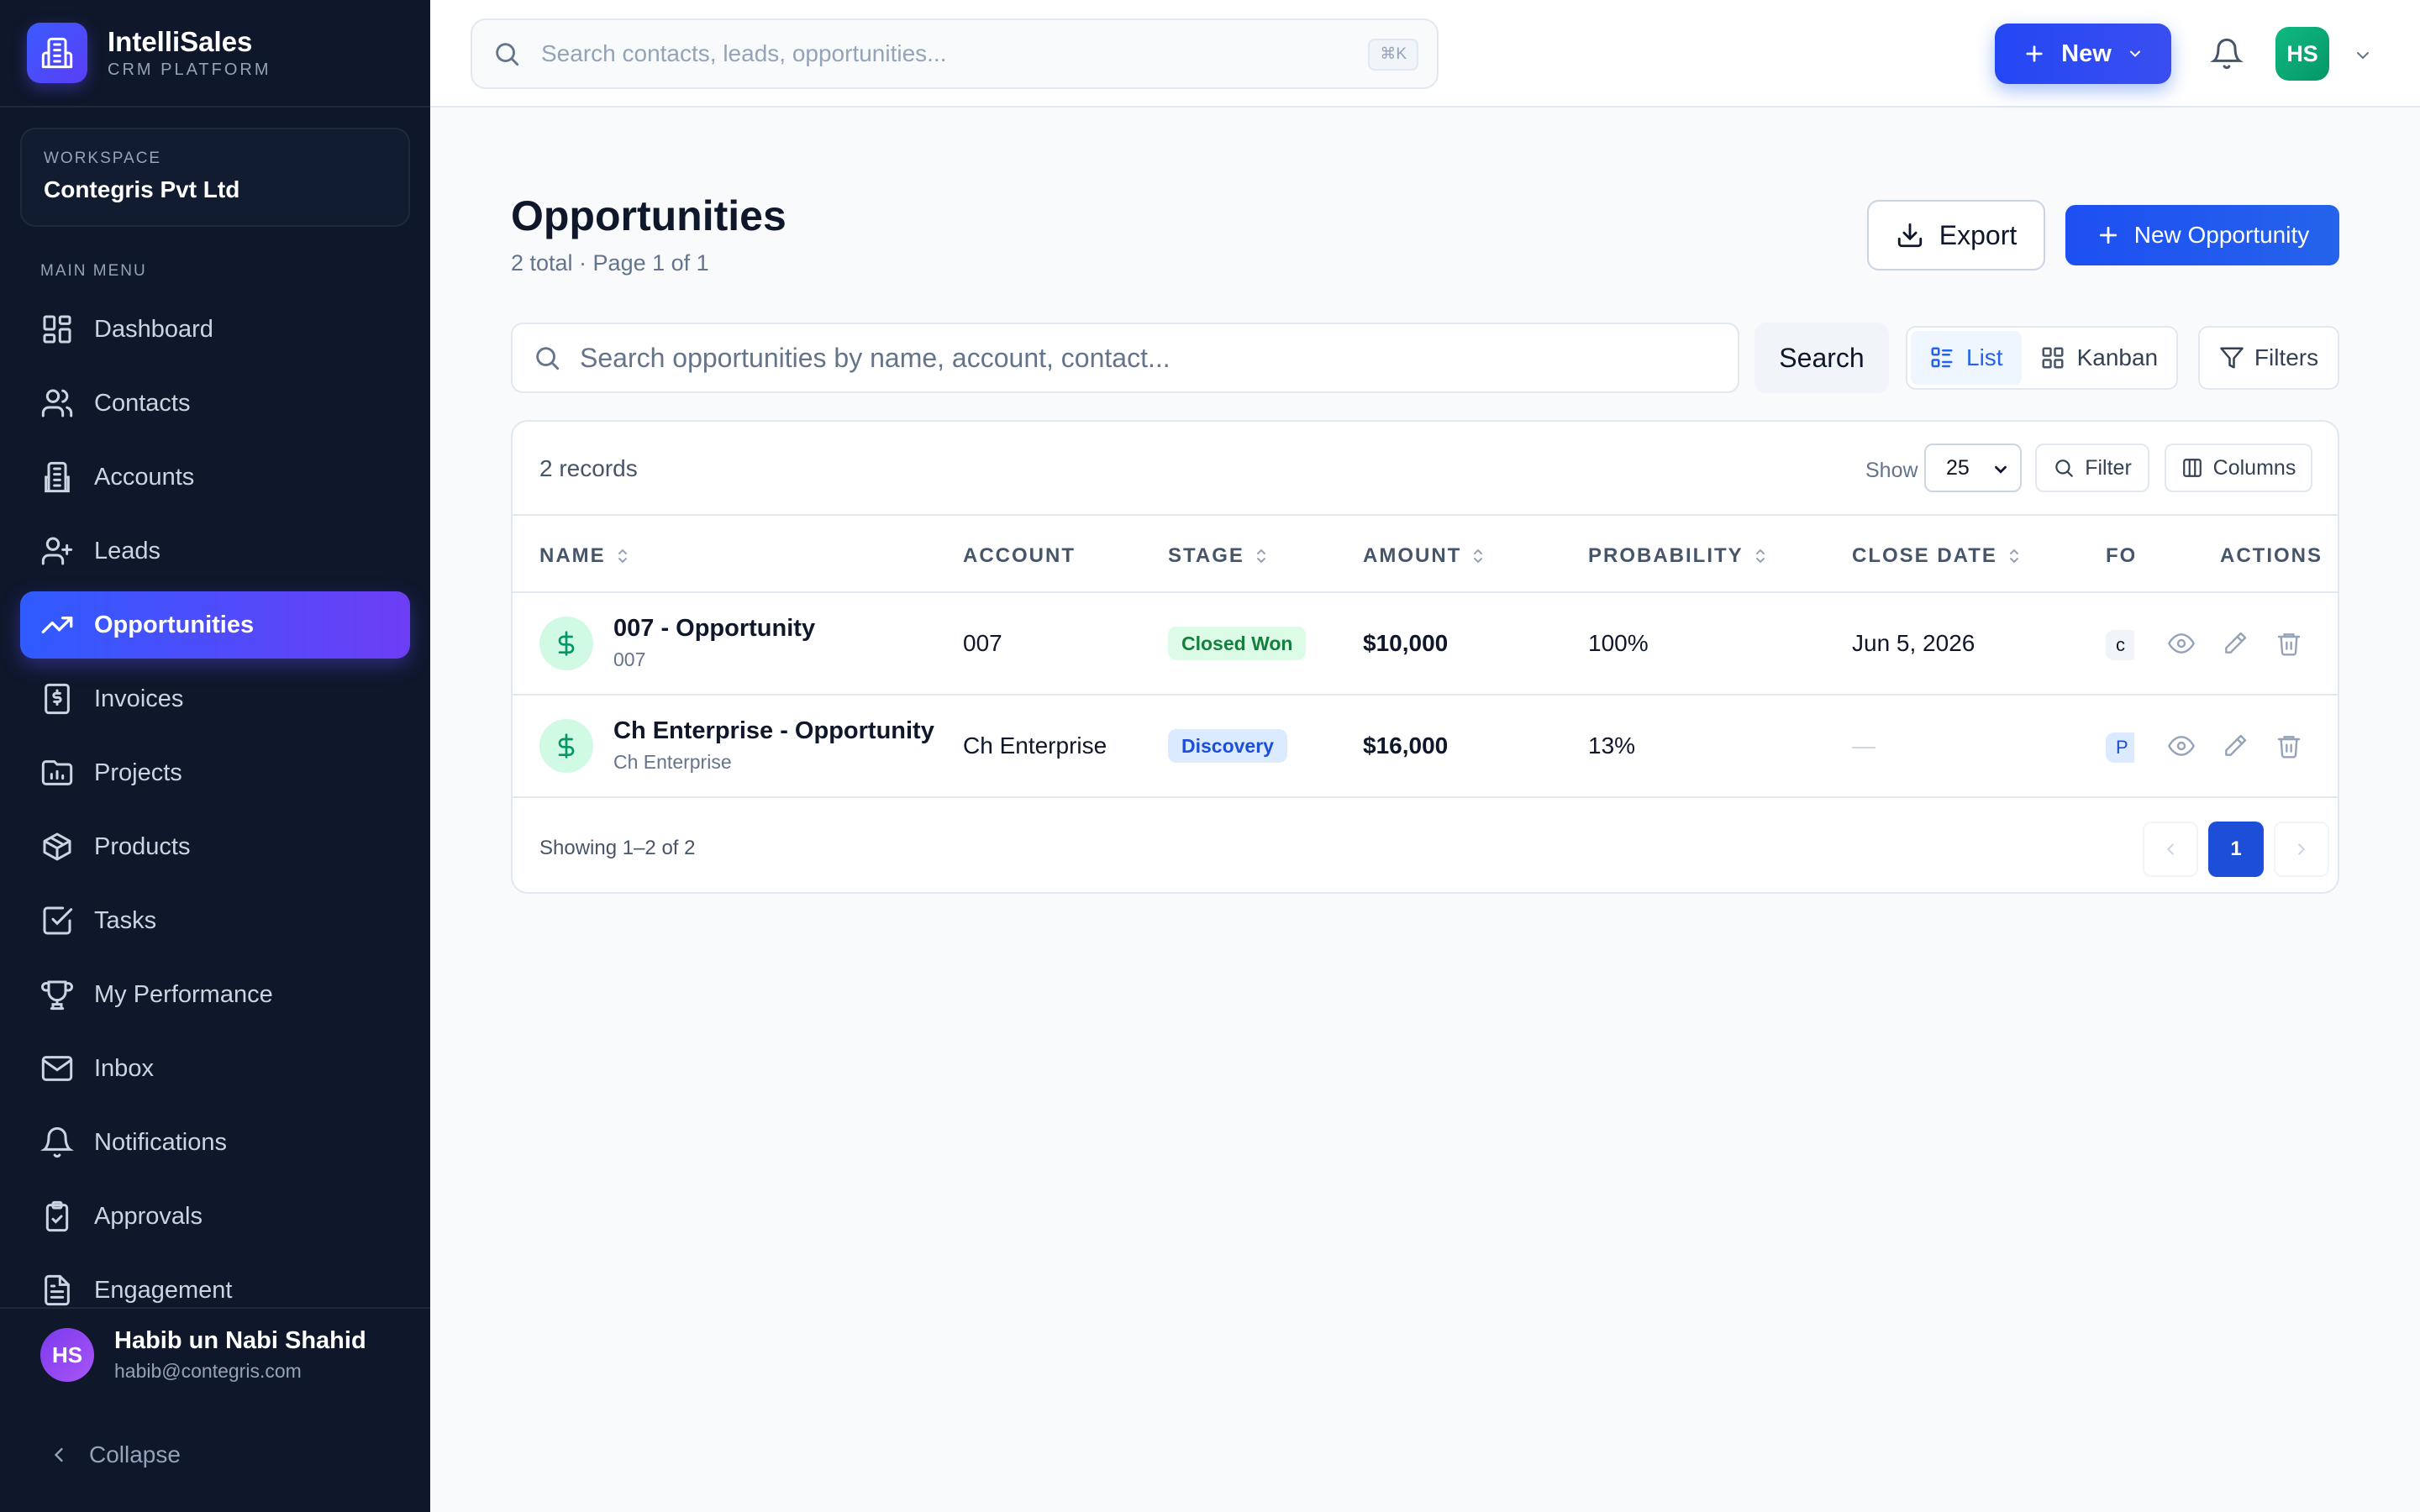 This screenshot has height=1512, width=2420. I want to click on column-header-label: CLOSE DATE, so click(1924, 555).